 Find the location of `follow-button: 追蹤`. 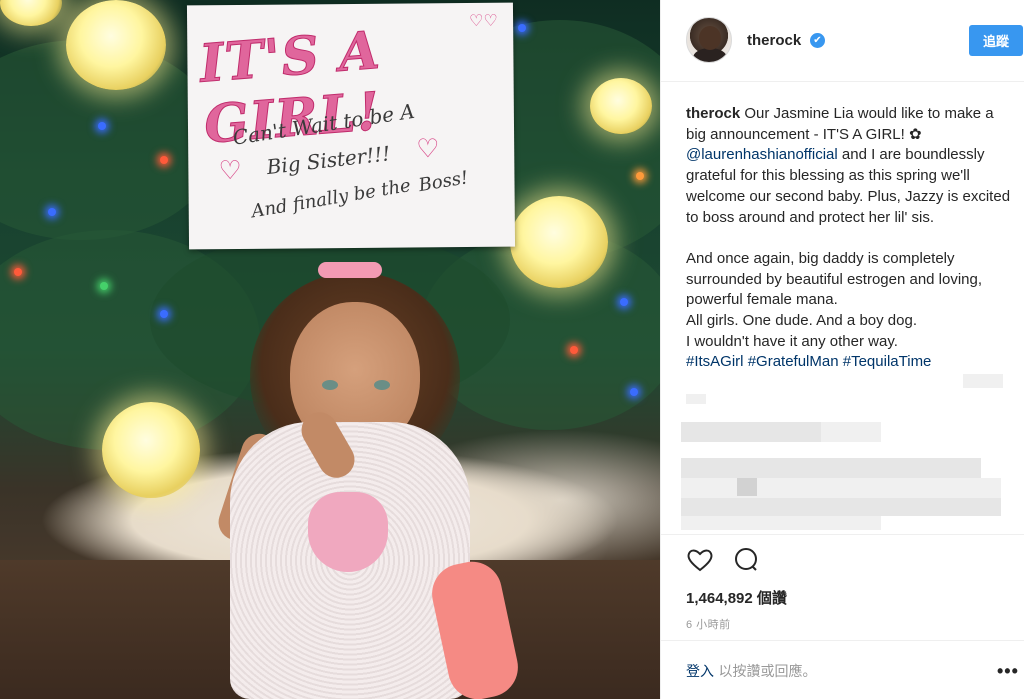

follow-button: 追蹤 is located at coordinates (996, 40).